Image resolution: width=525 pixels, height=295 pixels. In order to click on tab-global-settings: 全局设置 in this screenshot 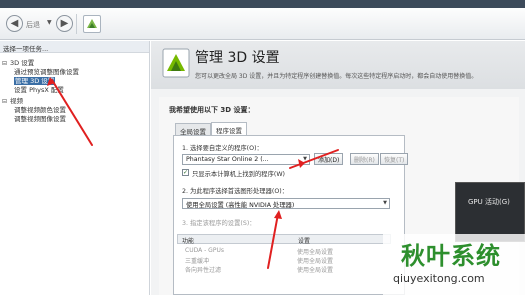, I will do `click(193, 129)`.